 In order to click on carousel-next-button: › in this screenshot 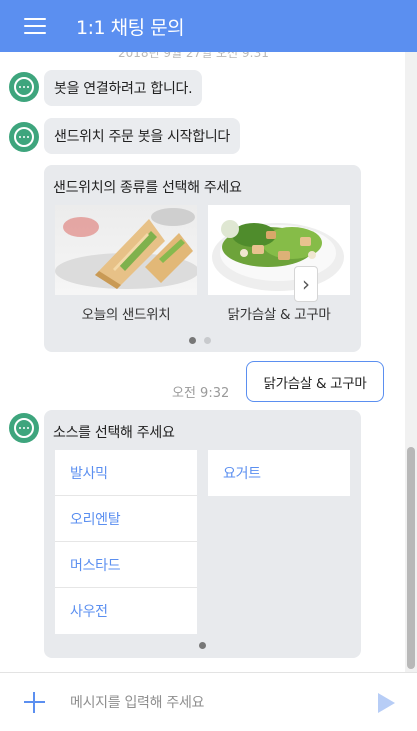, I will do `click(306, 284)`.